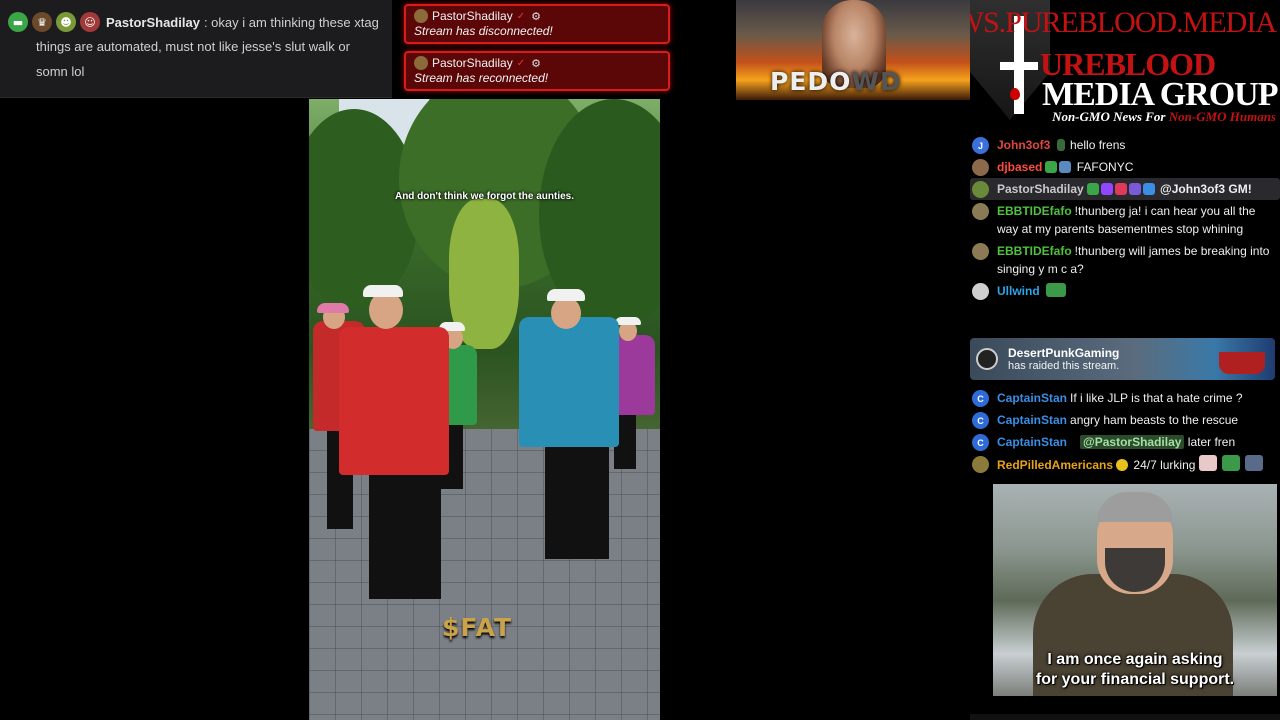 The height and width of the screenshot is (720, 1280). I want to click on raid-notification: DesertPunkGaming has raided this stream., so click(1122, 359).